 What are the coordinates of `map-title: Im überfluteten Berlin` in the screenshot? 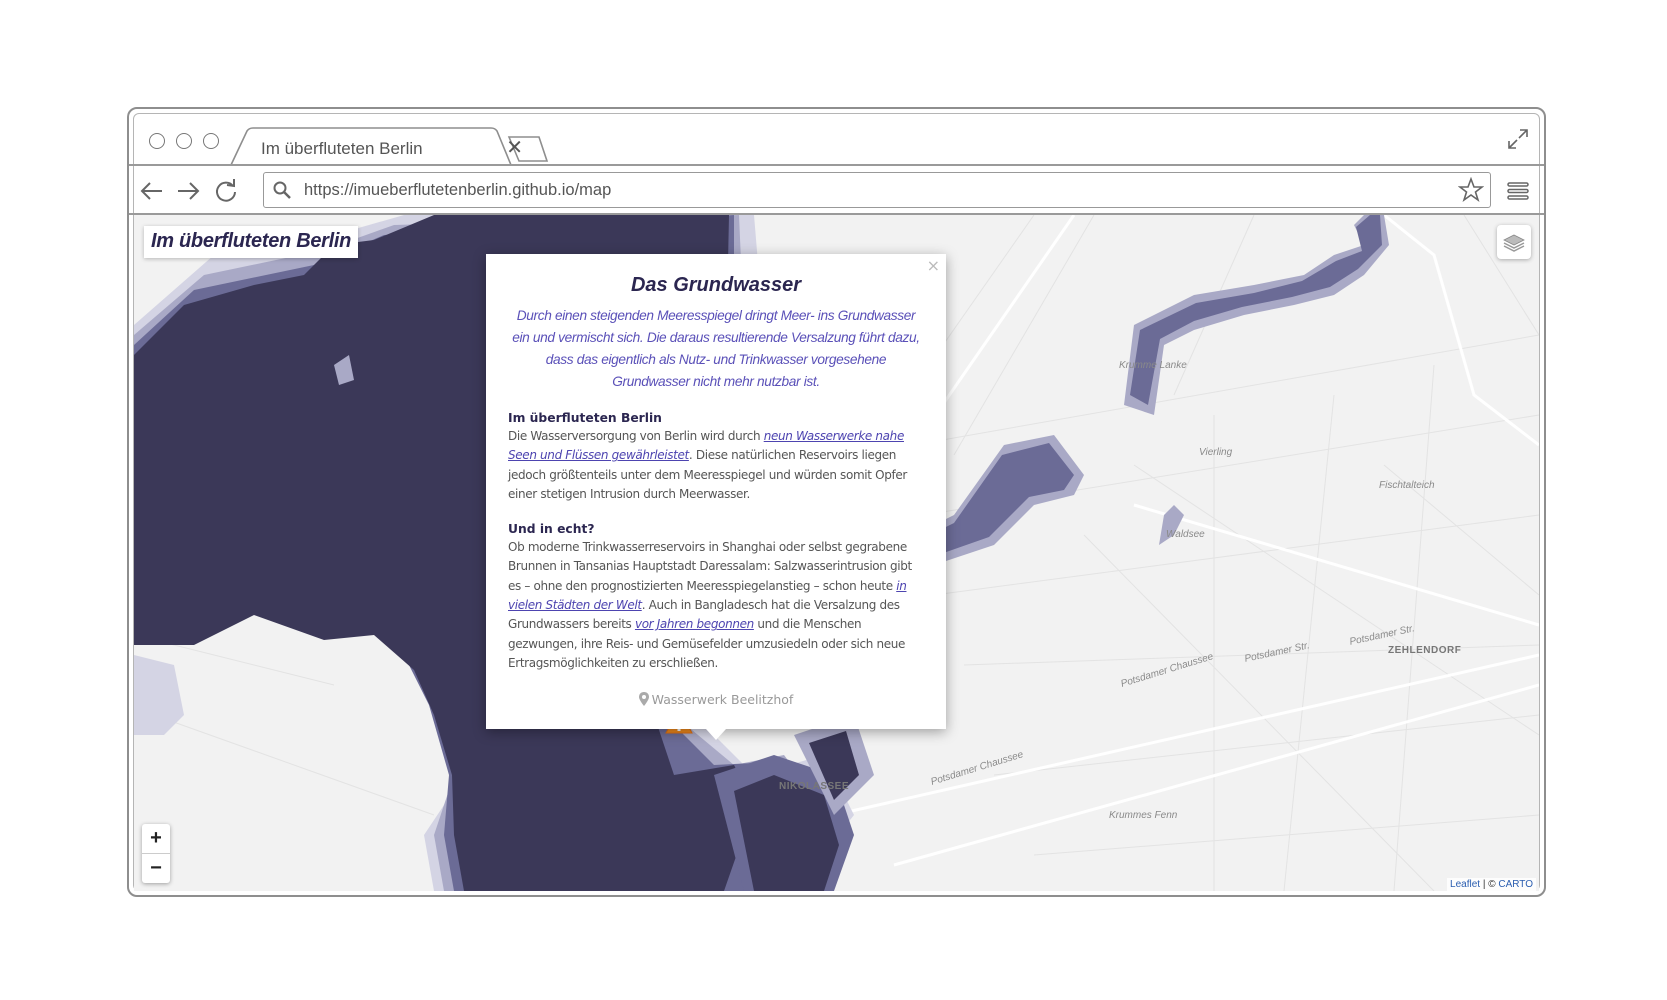 It's located at (251, 242).